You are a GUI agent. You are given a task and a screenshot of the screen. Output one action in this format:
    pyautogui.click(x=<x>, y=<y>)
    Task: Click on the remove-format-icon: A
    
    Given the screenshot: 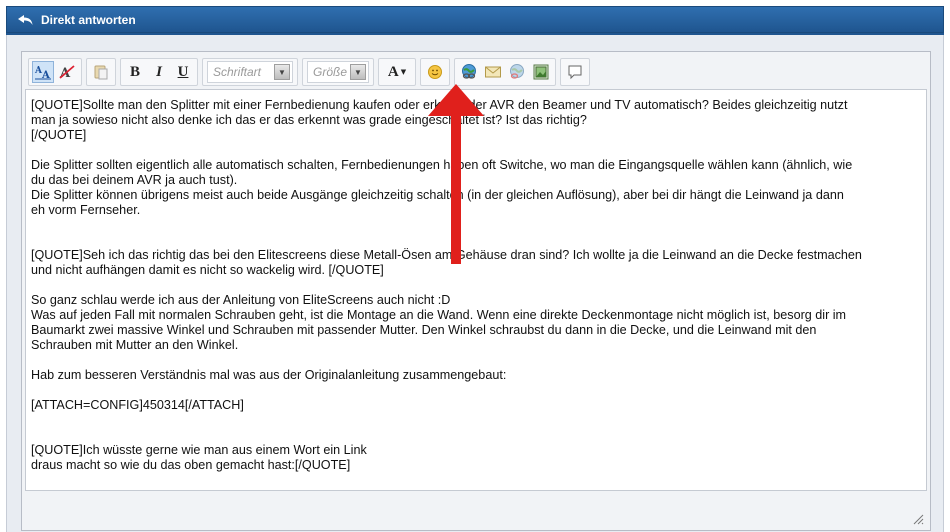 What is the action you would take?
    pyautogui.click(x=67, y=73)
    